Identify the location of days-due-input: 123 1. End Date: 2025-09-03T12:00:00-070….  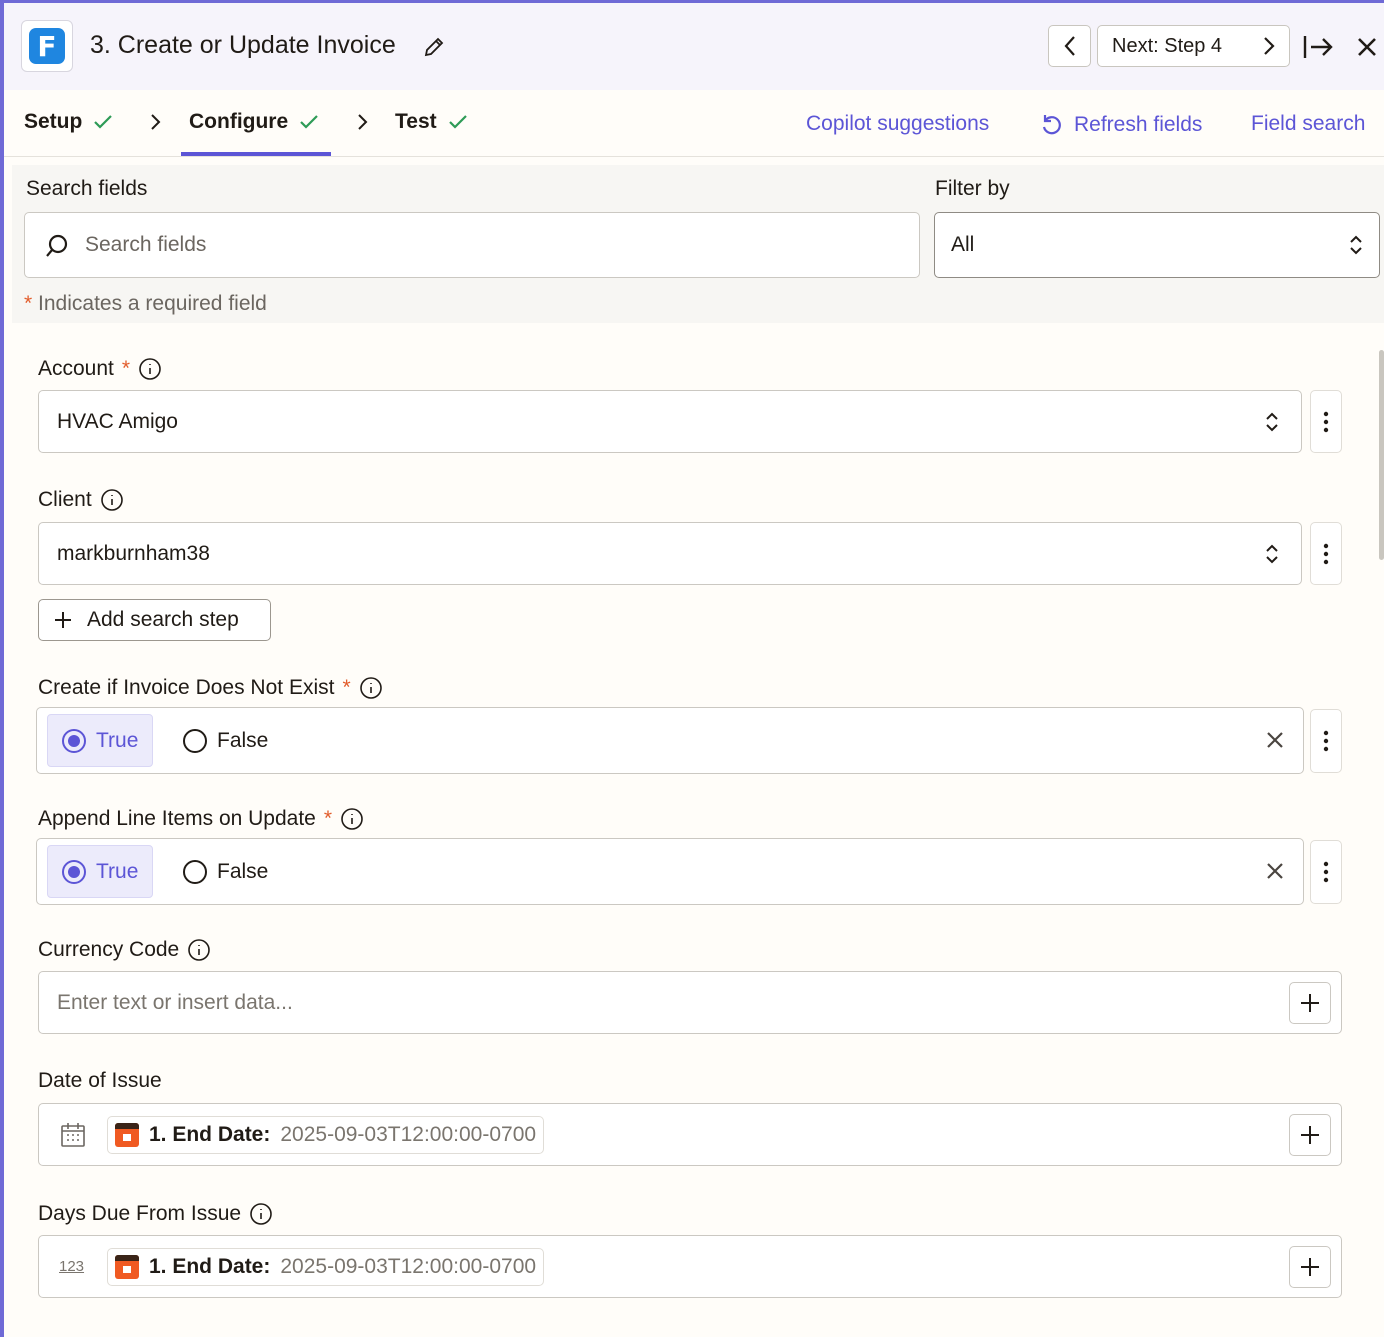
(690, 1266).